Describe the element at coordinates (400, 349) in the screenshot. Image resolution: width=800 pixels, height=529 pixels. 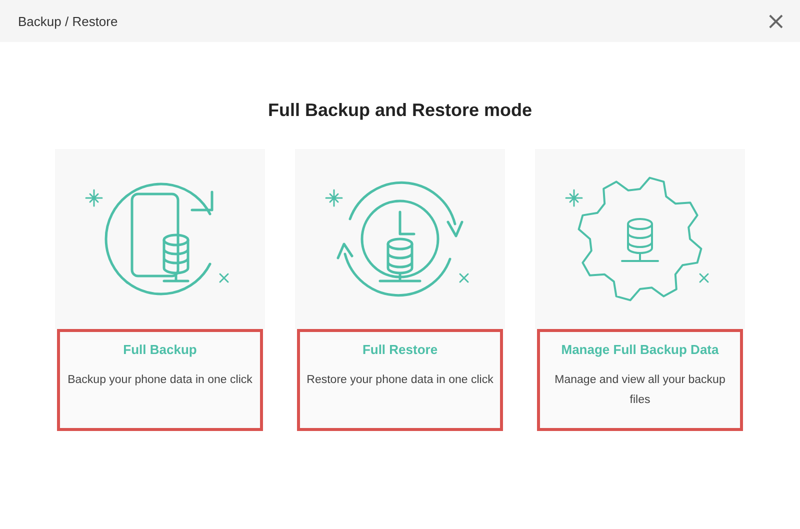
I see `option-title: Full Restore` at that location.